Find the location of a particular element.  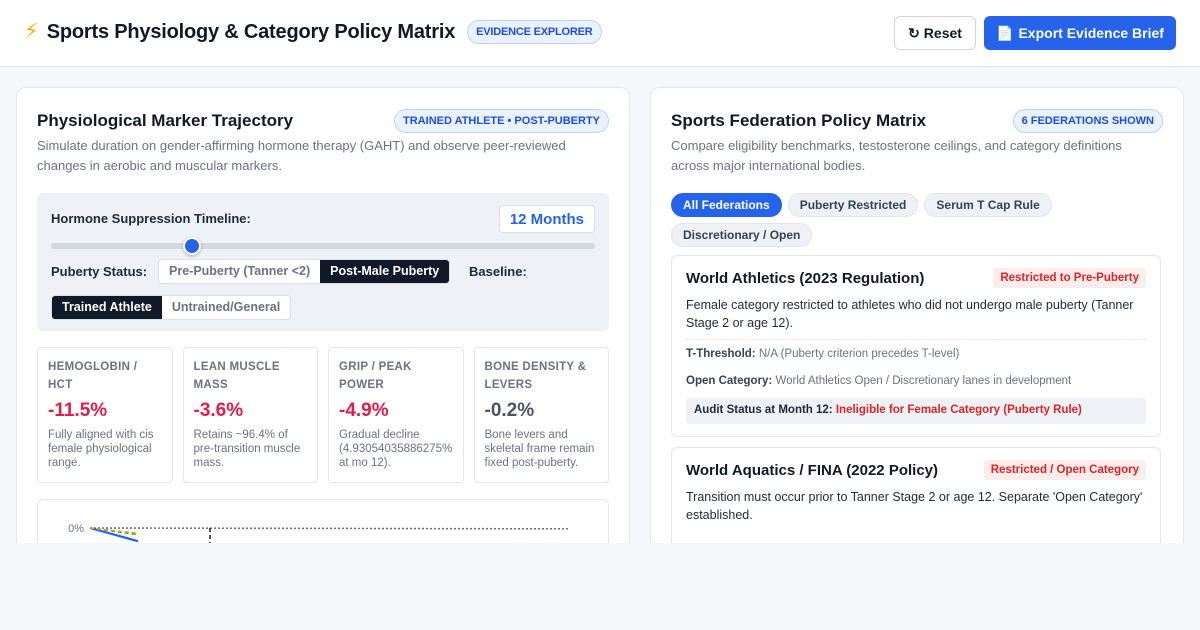

t-threshold-value: N/A (Puberty criterion precedes T-level) is located at coordinates (859, 354).